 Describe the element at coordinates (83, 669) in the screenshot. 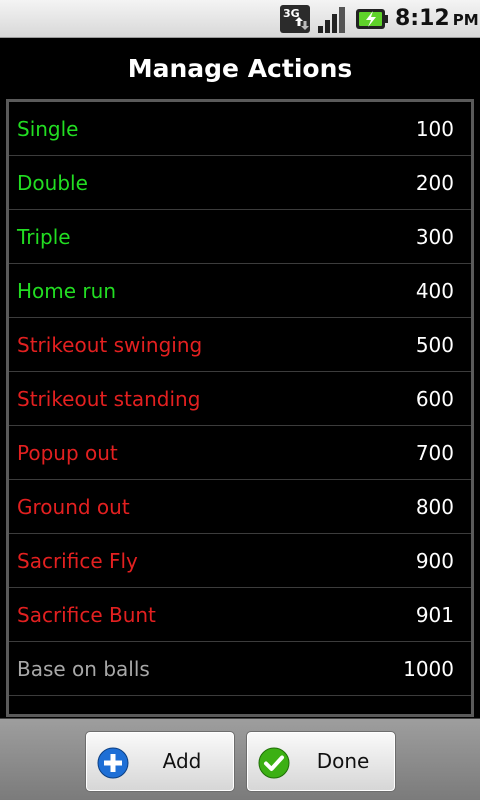

I see `action-name: Base on balls` at that location.